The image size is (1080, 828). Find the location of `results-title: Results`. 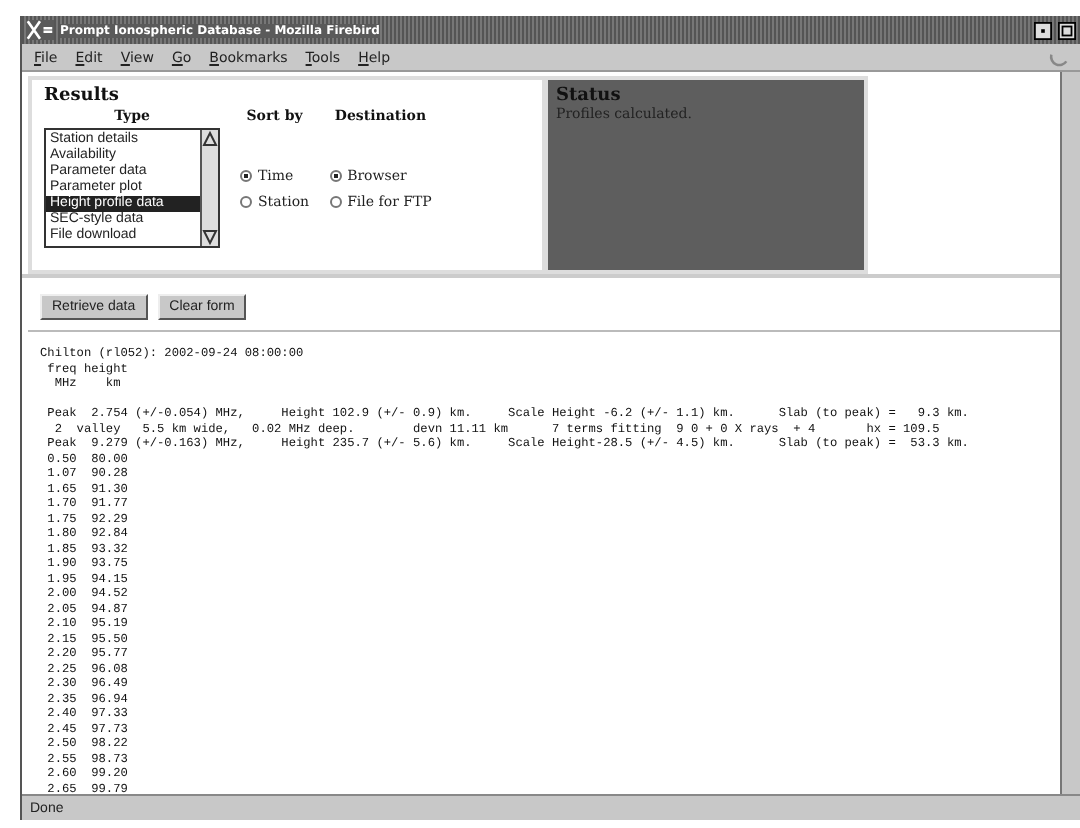

results-title: Results is located at coordinates (82, 96).